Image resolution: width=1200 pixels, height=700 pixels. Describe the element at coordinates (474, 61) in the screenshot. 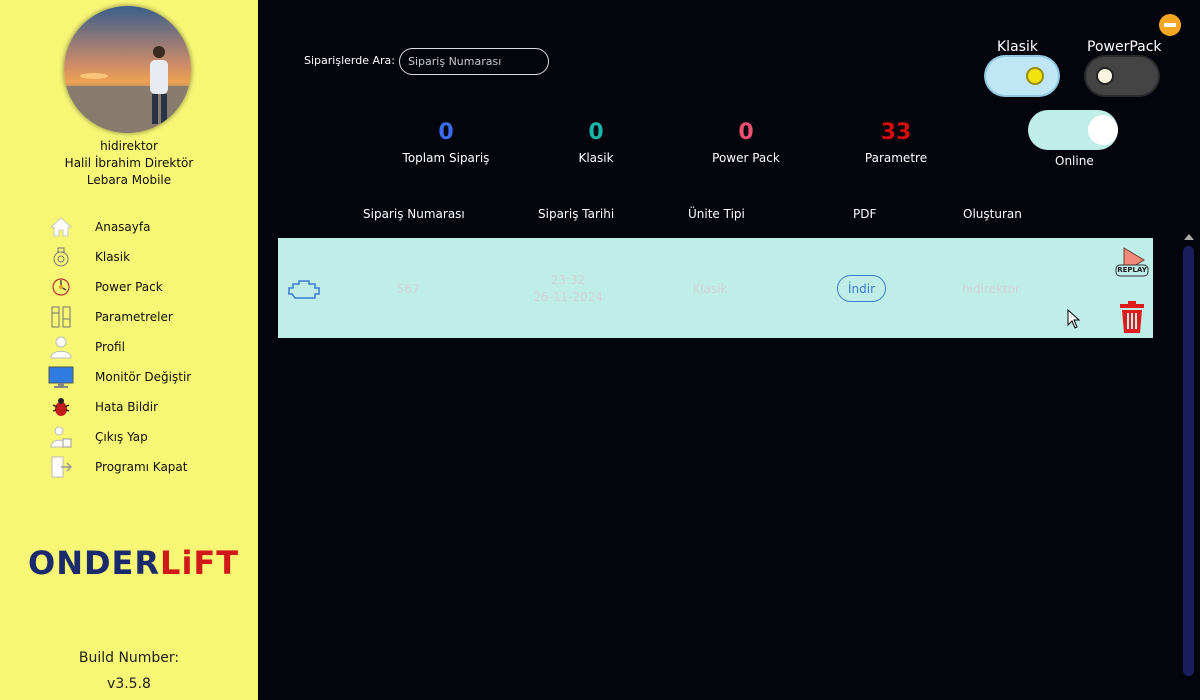

I see `search-input` at that location.